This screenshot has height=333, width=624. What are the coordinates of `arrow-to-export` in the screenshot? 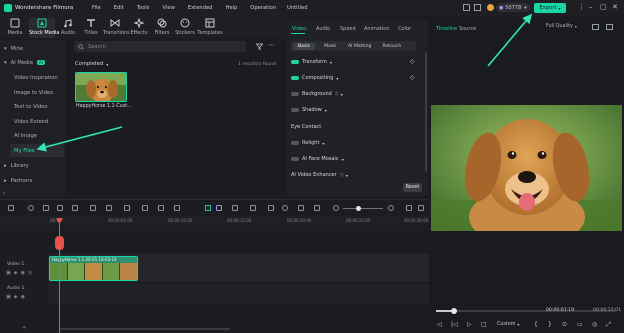 It's located at (510, 40).